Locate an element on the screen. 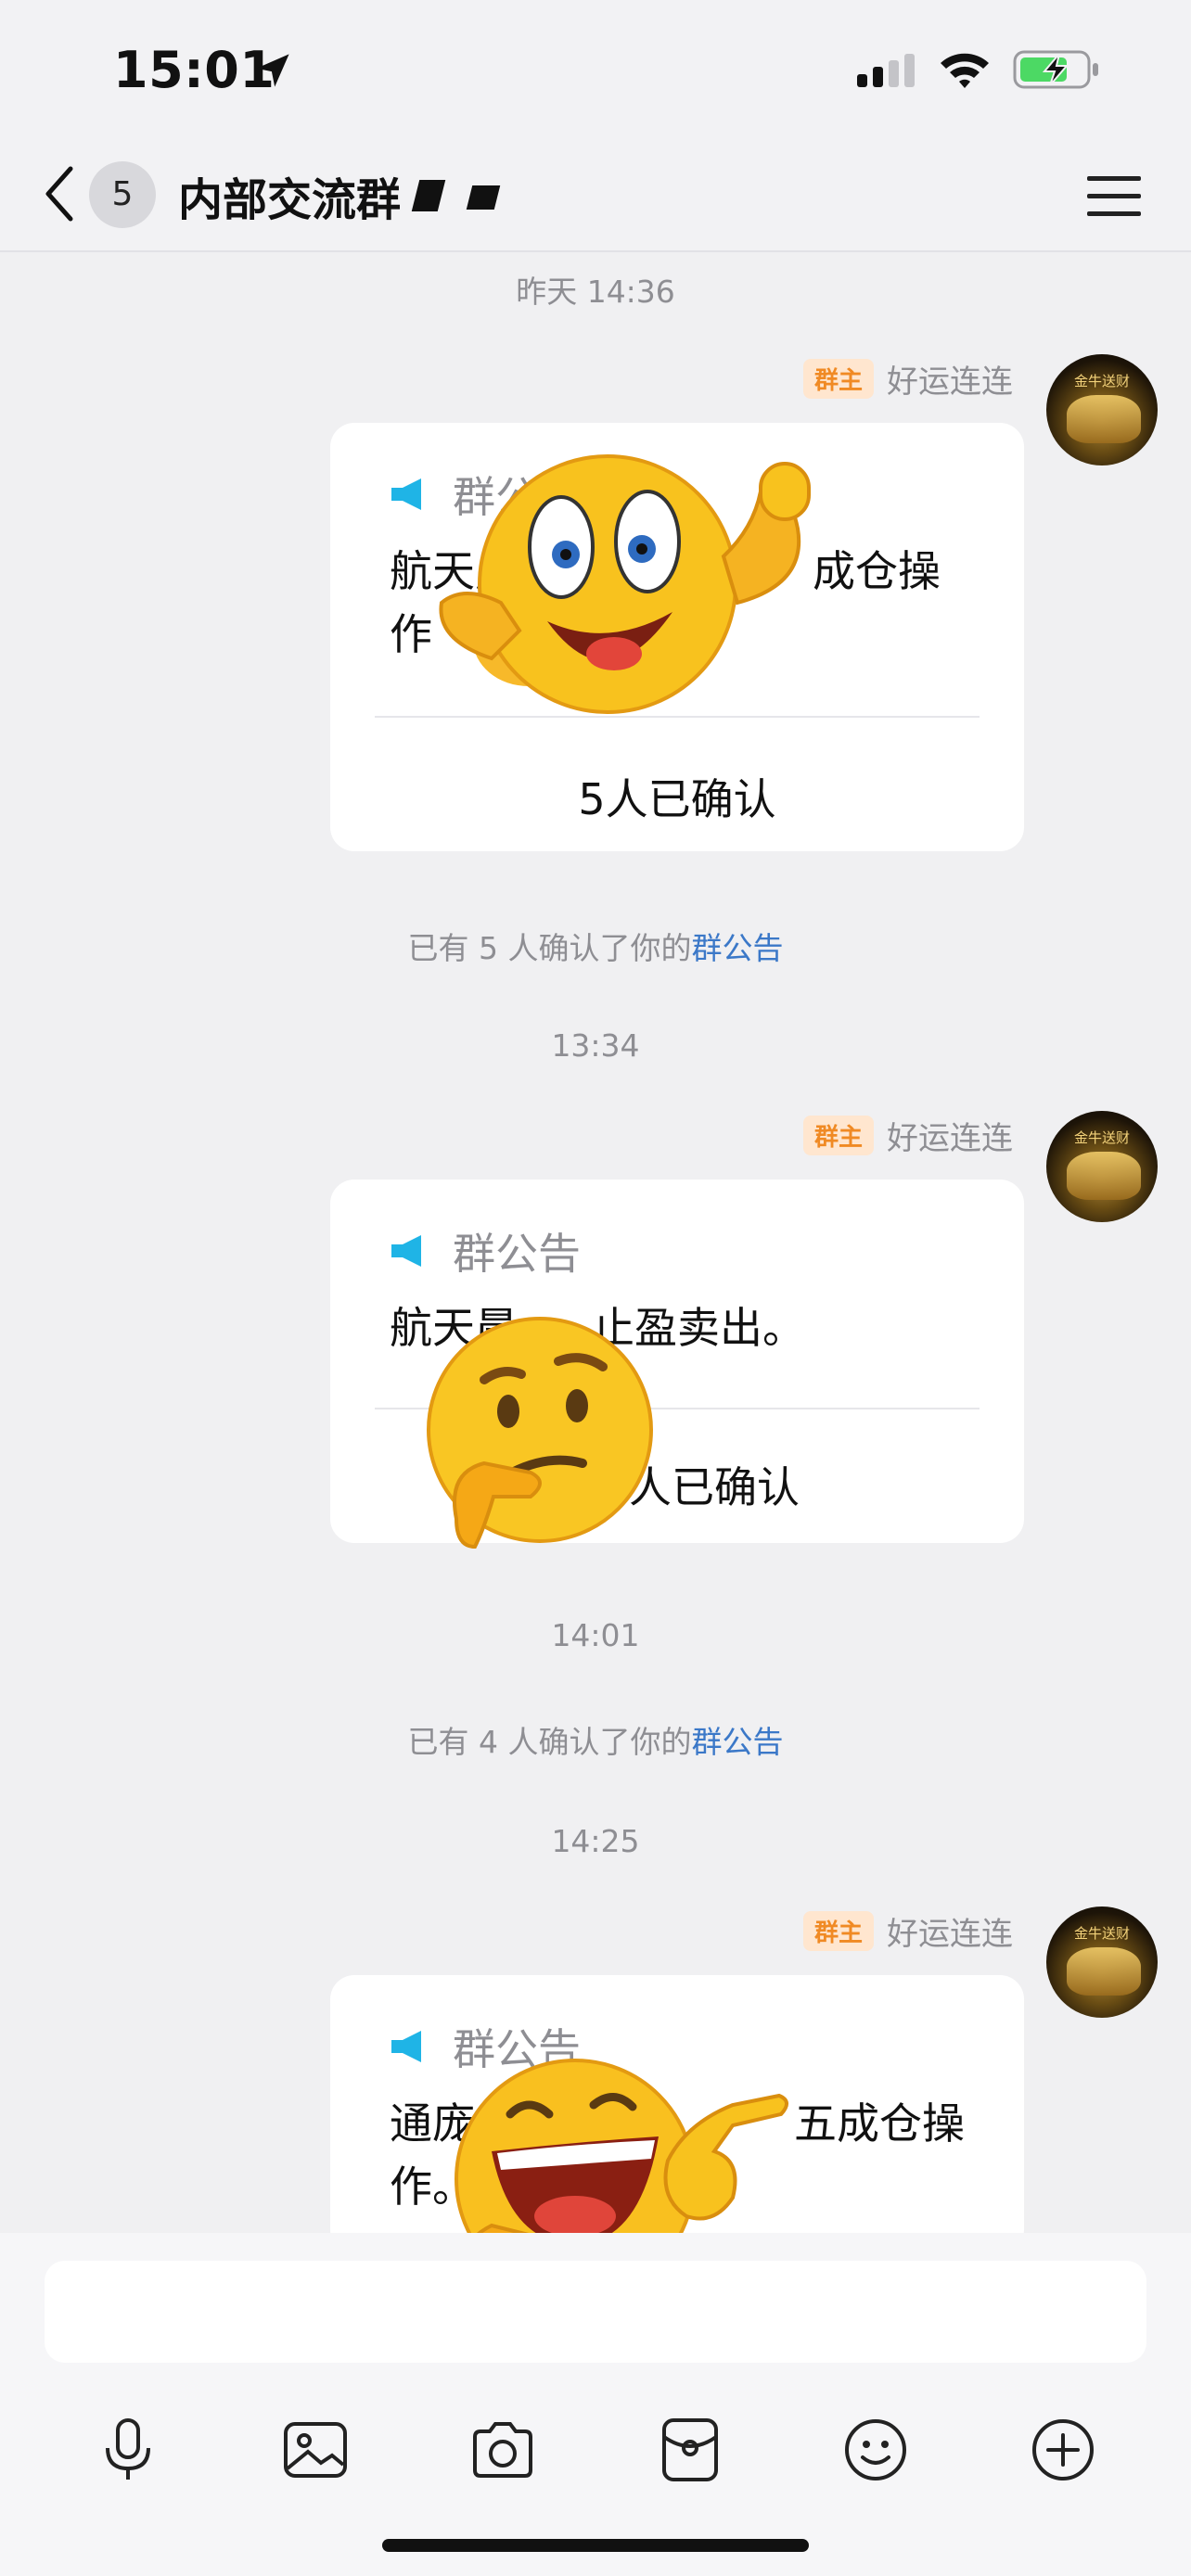  system-message: 已有 4 人确认了你的群公告 is located at coordinates (595, 1739).